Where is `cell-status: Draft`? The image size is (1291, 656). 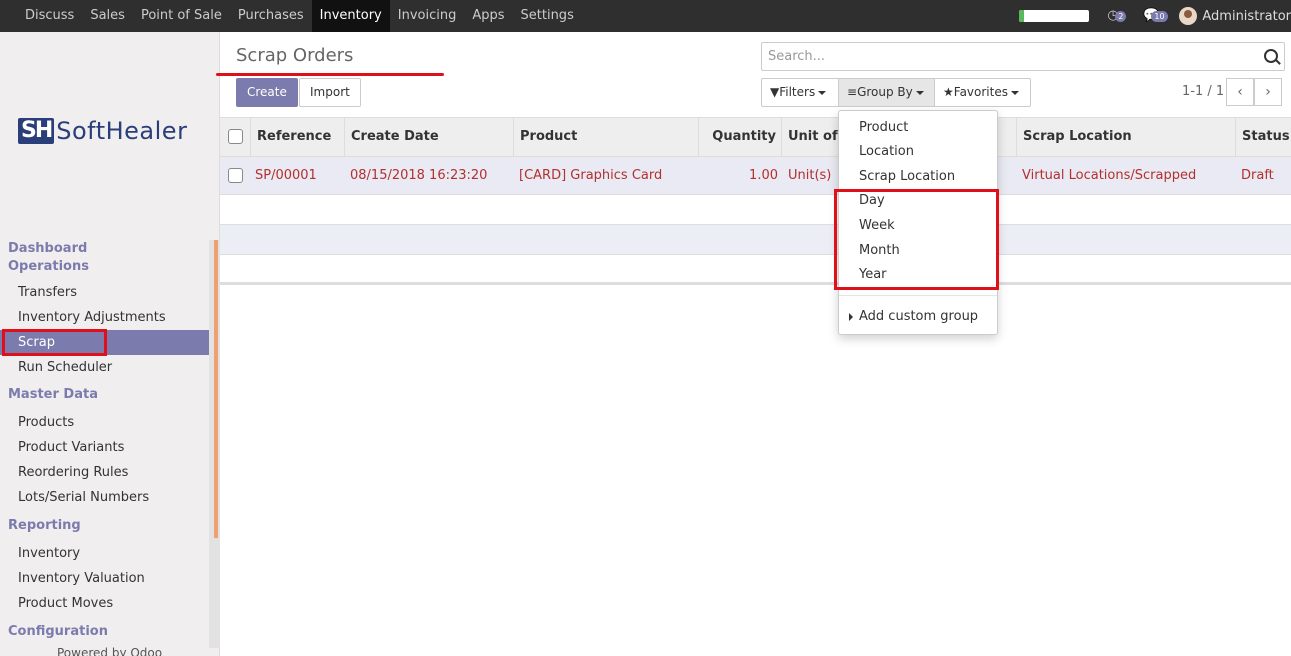 cell-status: Draft is located at coordinates (1257, 175).